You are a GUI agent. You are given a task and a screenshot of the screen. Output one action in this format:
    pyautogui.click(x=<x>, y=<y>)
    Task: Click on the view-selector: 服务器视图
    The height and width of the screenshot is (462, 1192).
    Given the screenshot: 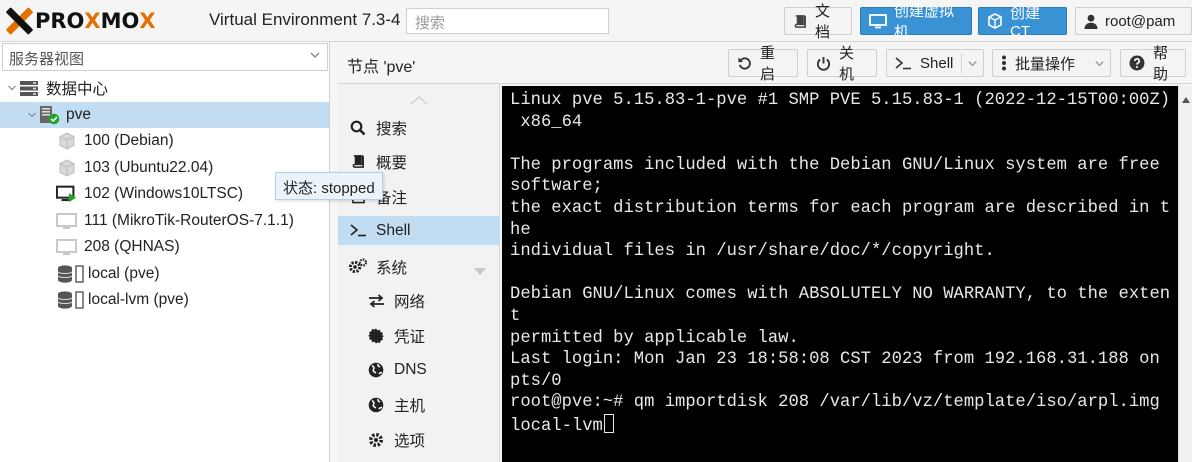 What is the action you would take?
    pyautogui.click(x=165, y=57)
    